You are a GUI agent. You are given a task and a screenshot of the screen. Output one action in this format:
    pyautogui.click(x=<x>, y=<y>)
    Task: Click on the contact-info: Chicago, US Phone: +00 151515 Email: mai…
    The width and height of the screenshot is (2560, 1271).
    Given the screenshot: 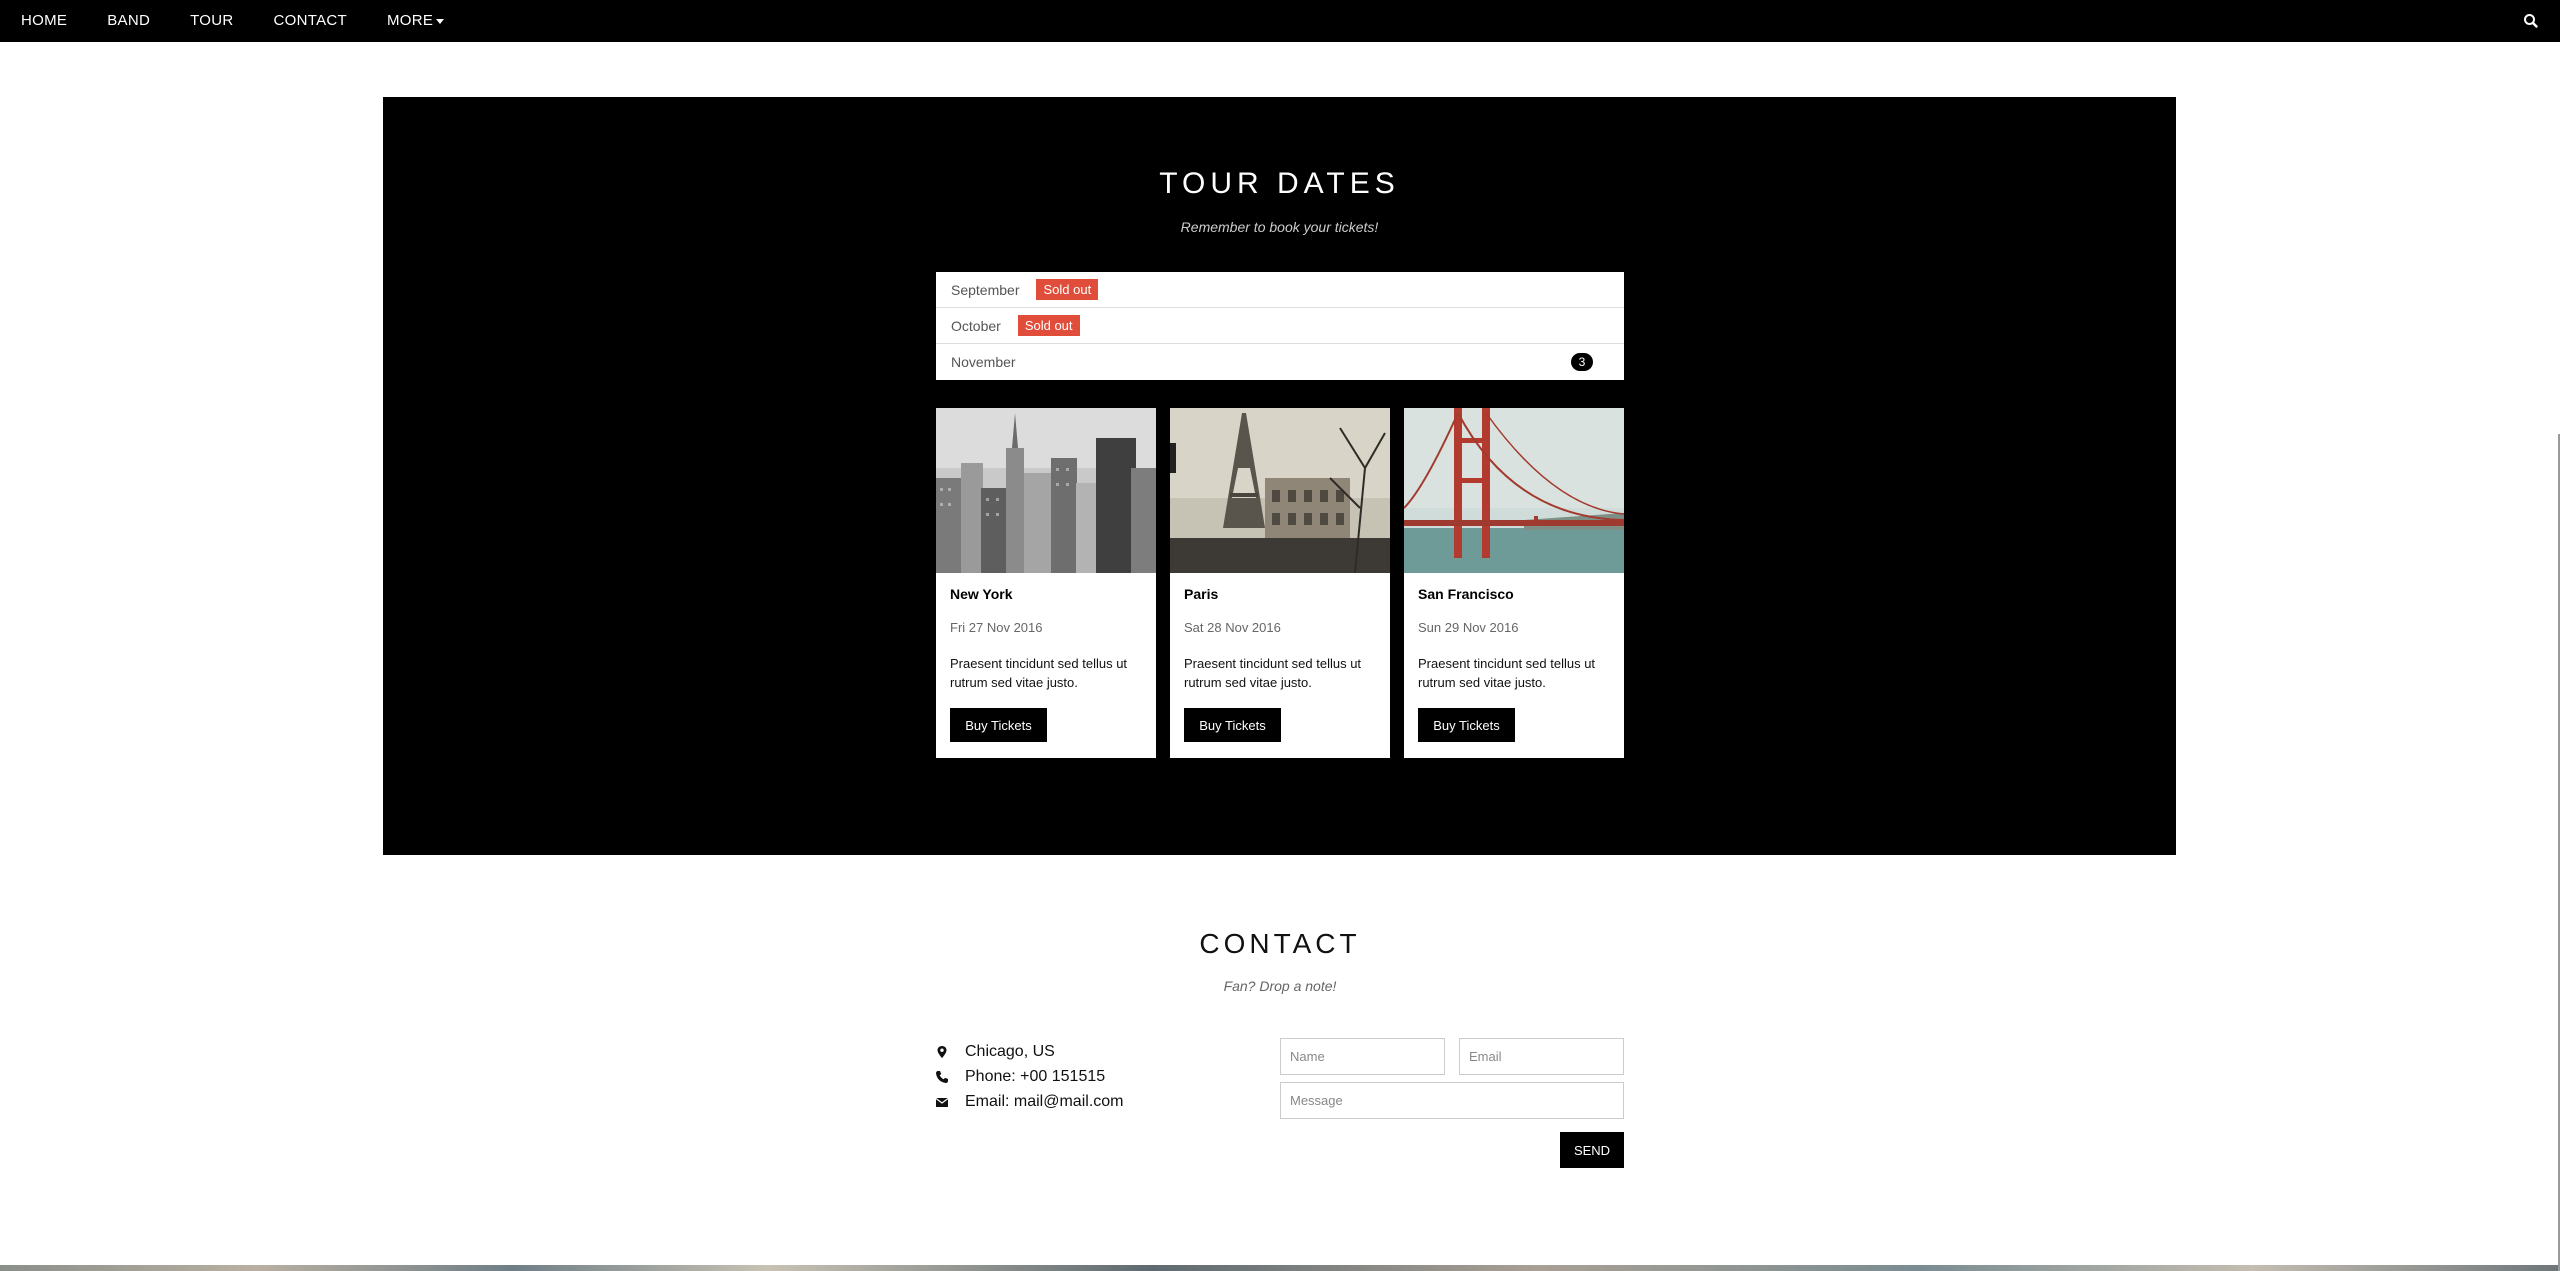 What is the action you would take?
    pyautogui.click(x=1029, y=1076)
    